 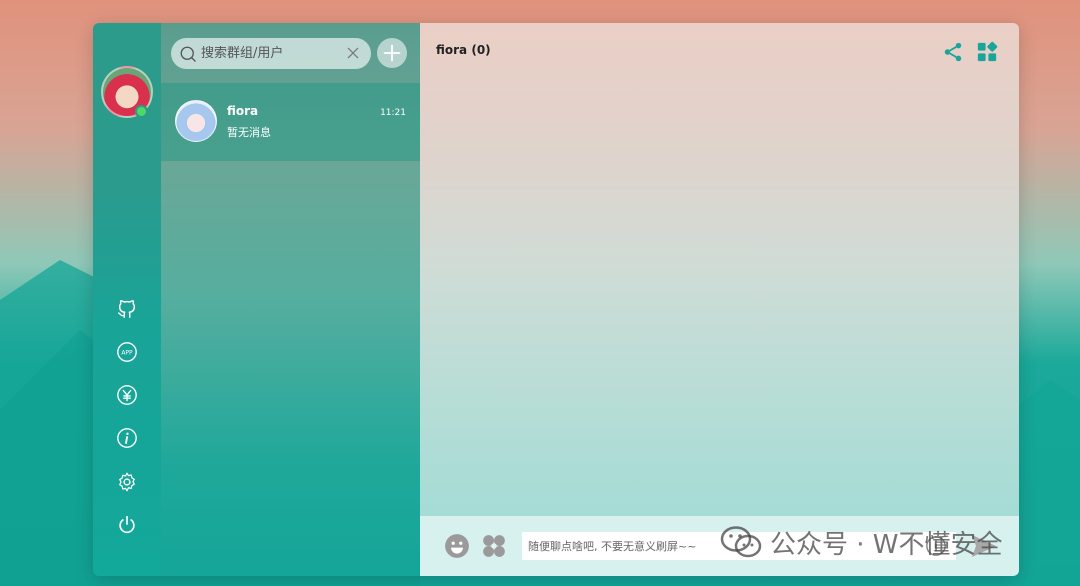 I want to click on yuan-icon, so click(x=127, y=395).